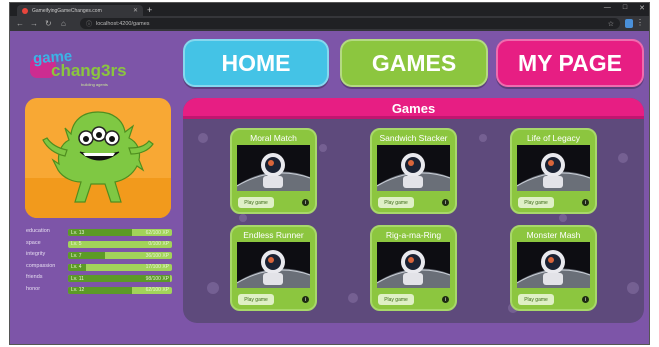 This screenshot has width=659, height=347. What do you see at coordinates (94, 84) in the screenshot?
I see `logo-subtitle: building agents` at bounding box center [94, 84].